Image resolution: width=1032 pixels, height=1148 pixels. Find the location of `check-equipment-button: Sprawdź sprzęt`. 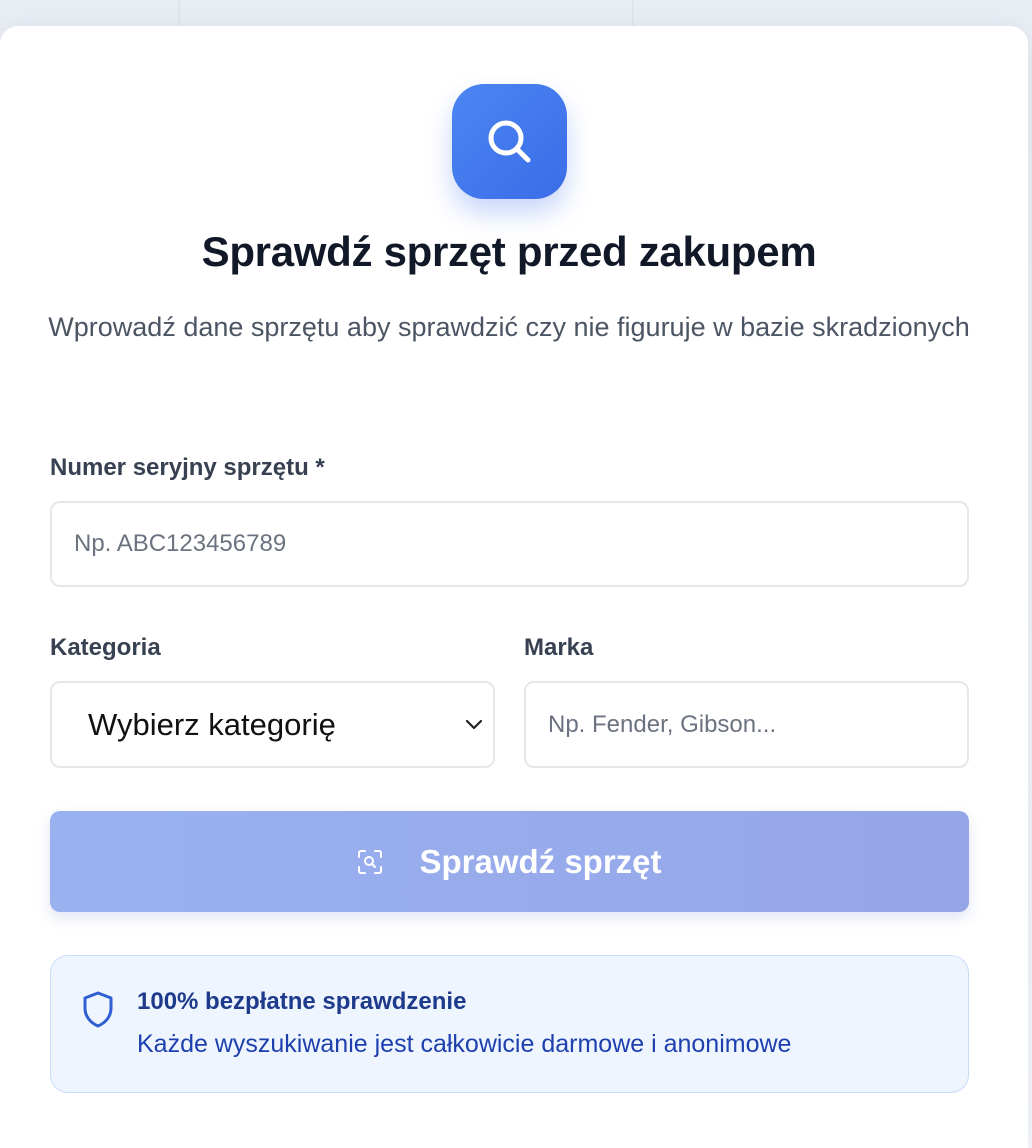

check-equipment-button: Sprawdź sprzęt is located at coordinates (509, 861).